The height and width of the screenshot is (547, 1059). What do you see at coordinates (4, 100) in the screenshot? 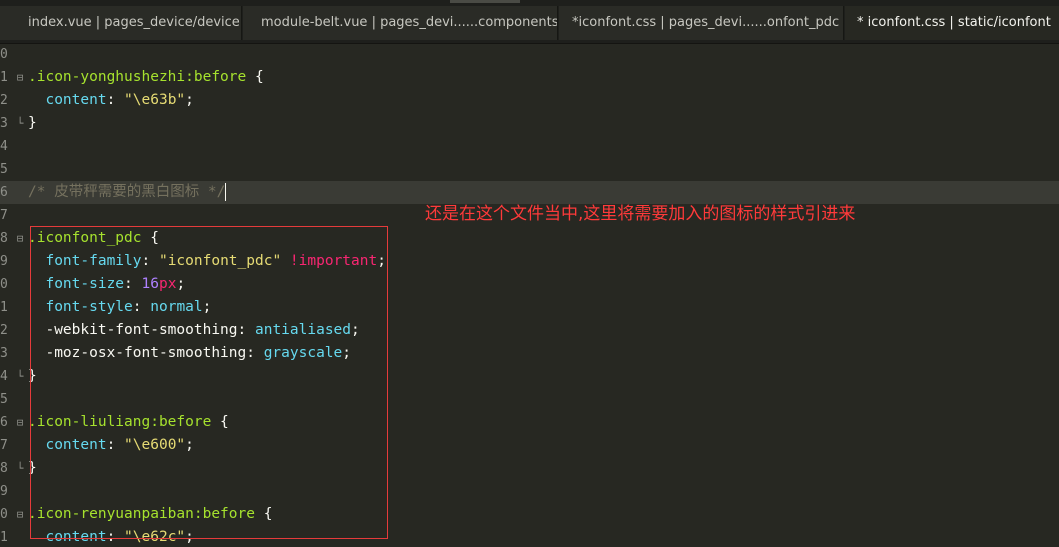
I see `line-number: 2` at bounding box center [4, 100].